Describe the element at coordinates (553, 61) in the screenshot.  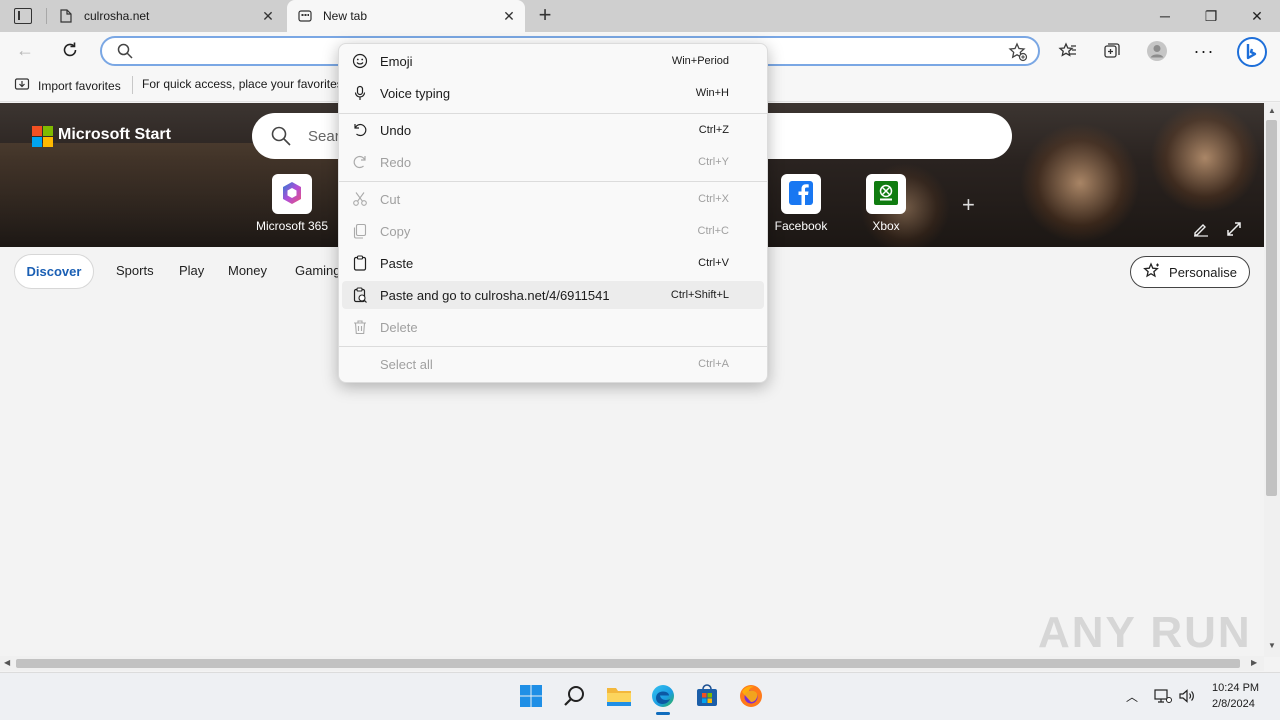
I see `menu-item-emoji: Emoji Win+Period` at that location.